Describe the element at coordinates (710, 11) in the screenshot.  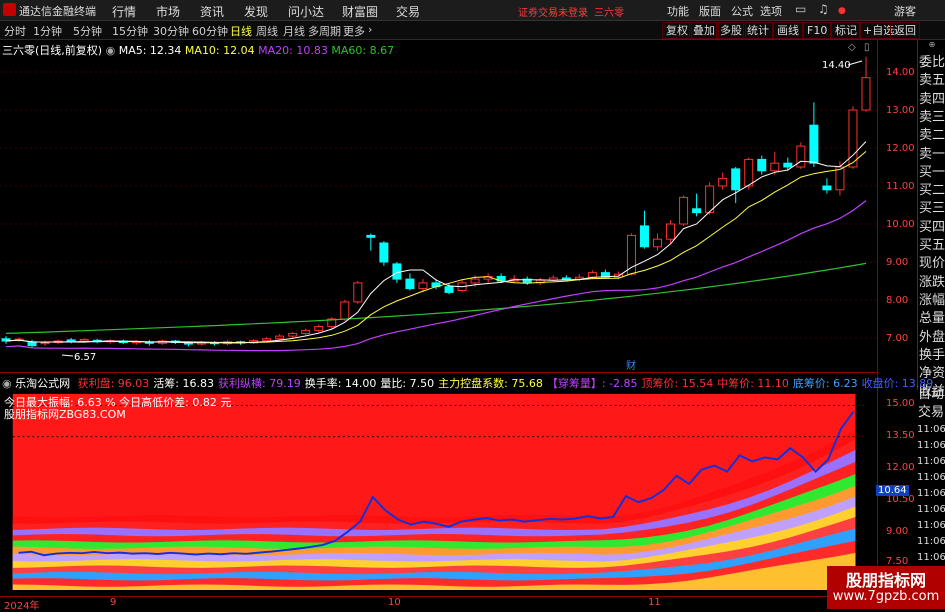
I see `menu-layout: 版面` at that location.